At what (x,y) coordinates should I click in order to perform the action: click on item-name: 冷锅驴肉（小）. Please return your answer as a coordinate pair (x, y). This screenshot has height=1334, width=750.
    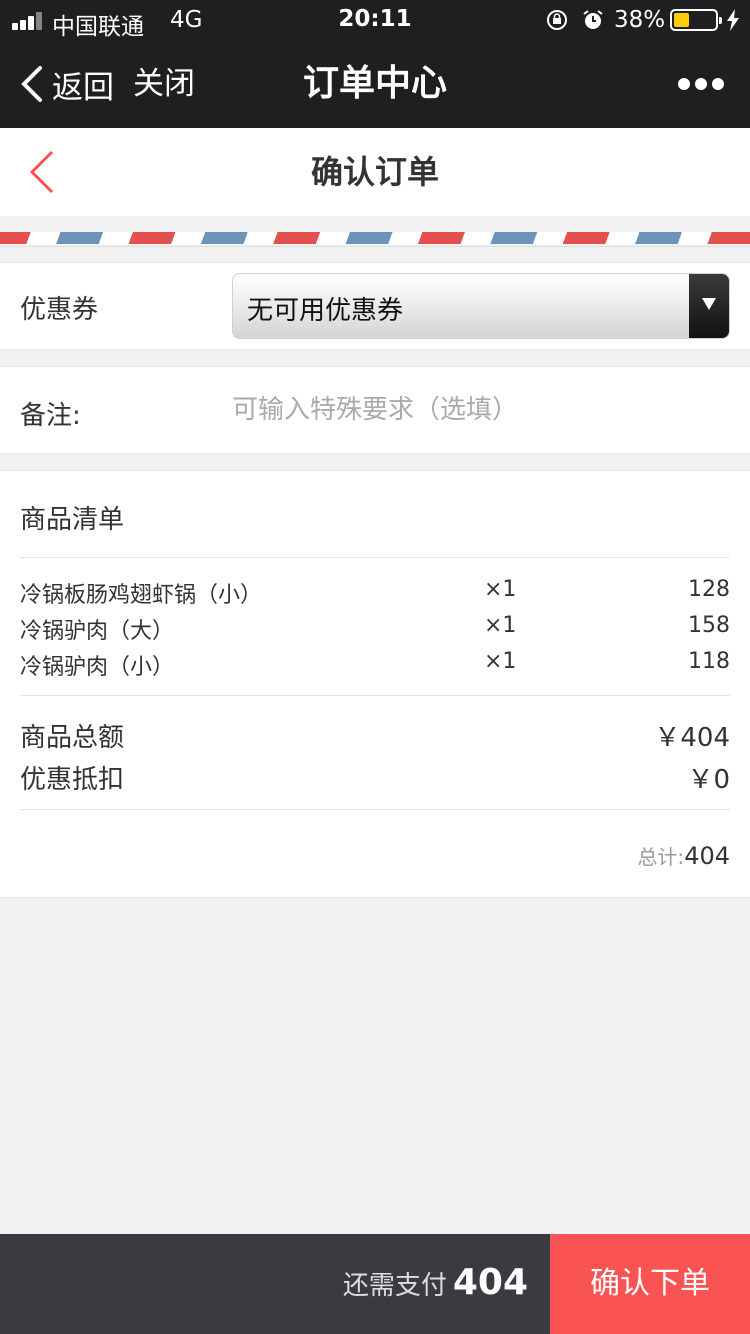
    Looking at the image, I should click on (97, 667).